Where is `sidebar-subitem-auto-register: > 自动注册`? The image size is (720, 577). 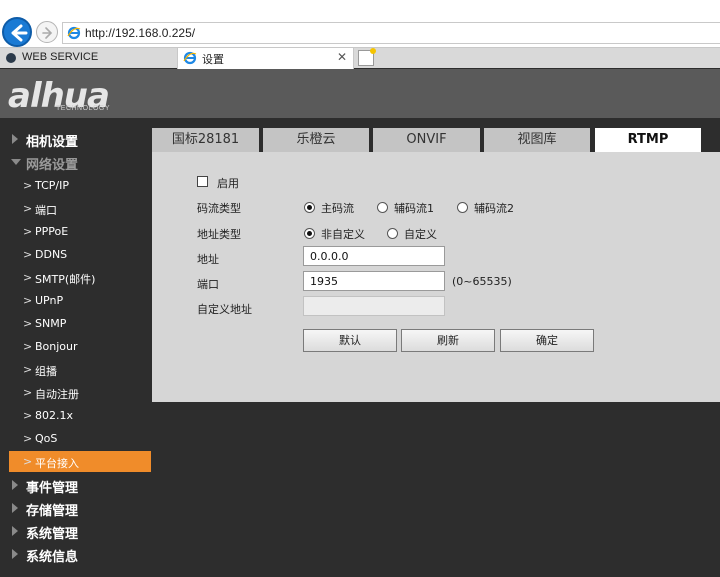
sidebar-subitem-auto-register: > 自动注册 is located at coordinates (80, 392).